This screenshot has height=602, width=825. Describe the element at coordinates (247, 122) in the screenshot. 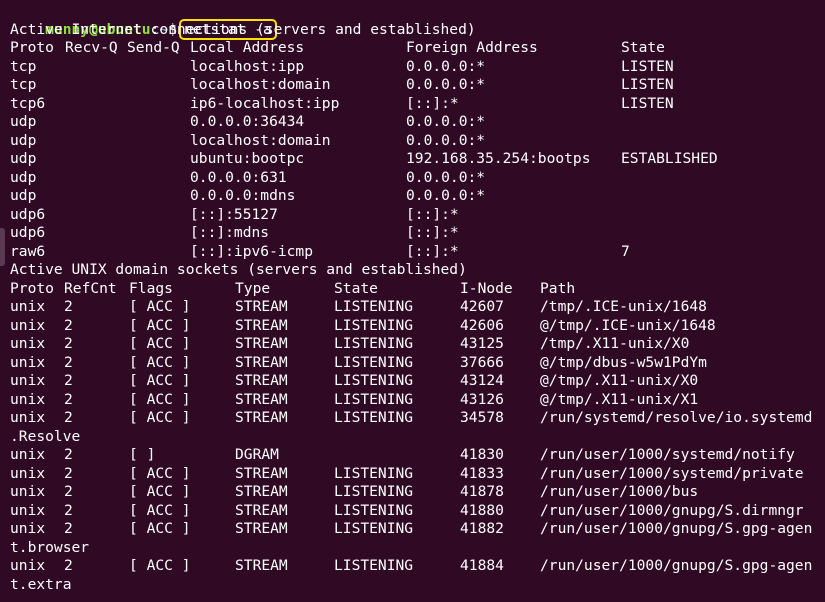

I see `local-address-cell: 0.0.0.0:36434` at that location.